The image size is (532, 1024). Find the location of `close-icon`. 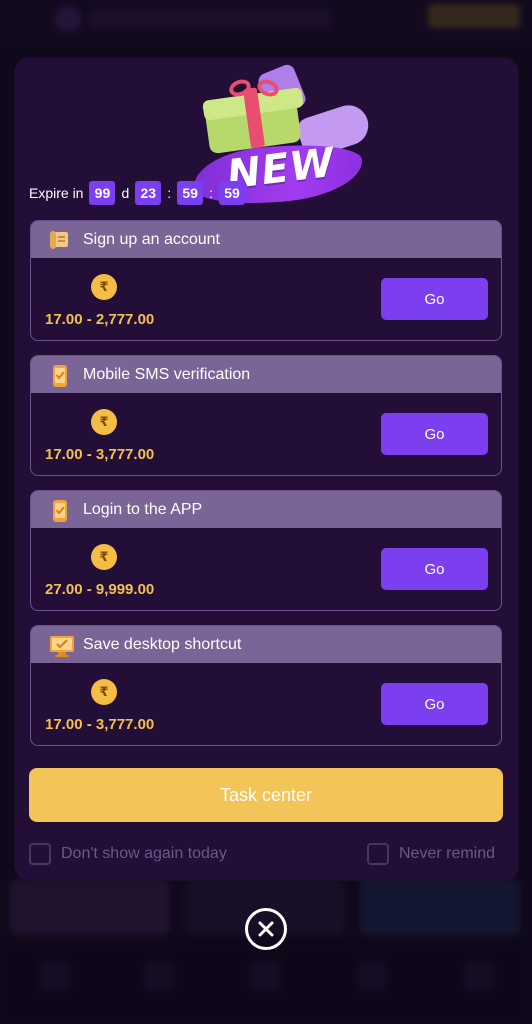

close-icon is located at coordinates (266, 929).